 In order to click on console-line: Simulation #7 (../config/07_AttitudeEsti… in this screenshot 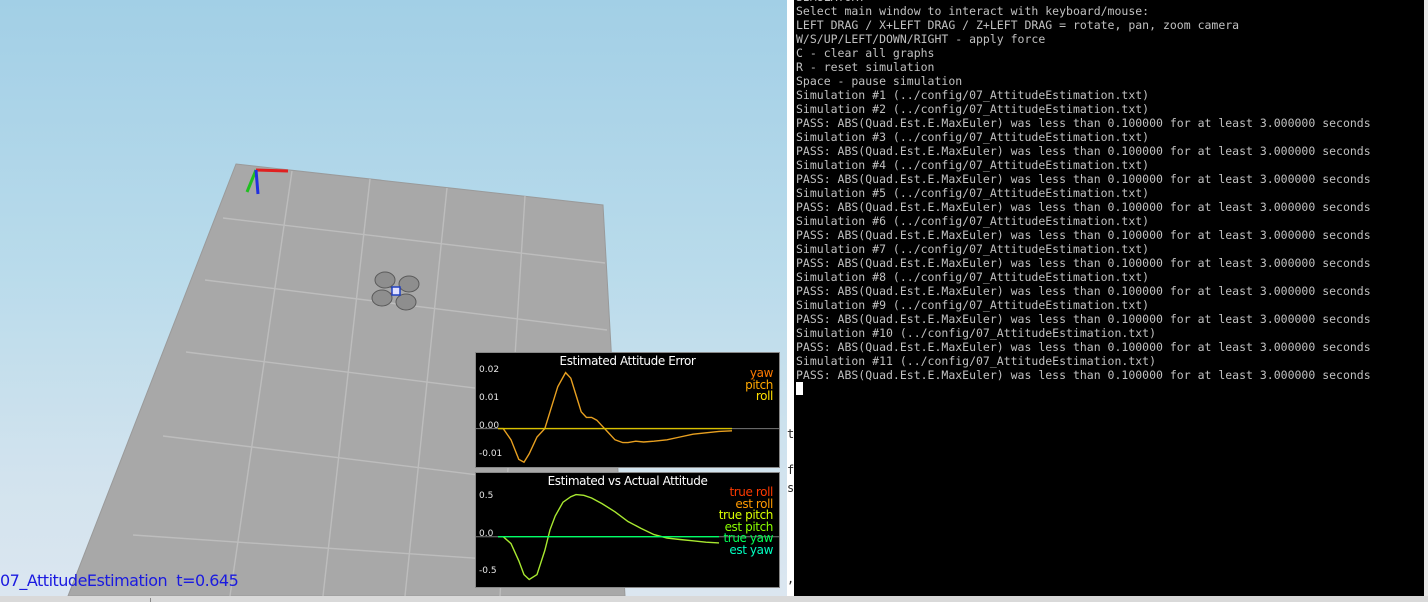, I will do `click(973, 249)`.